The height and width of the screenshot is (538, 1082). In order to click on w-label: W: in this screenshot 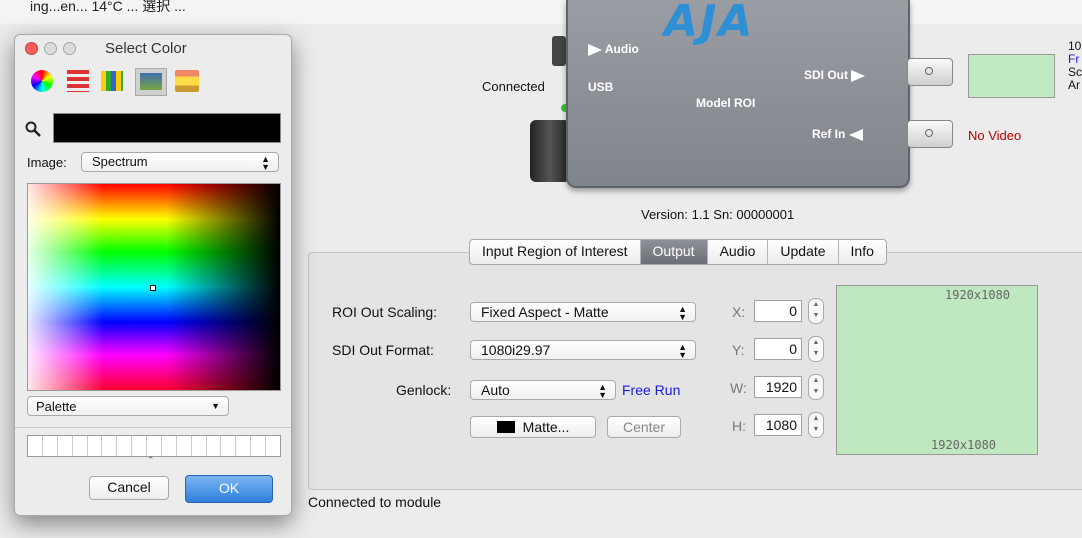, I will do `click(738, 388)`.